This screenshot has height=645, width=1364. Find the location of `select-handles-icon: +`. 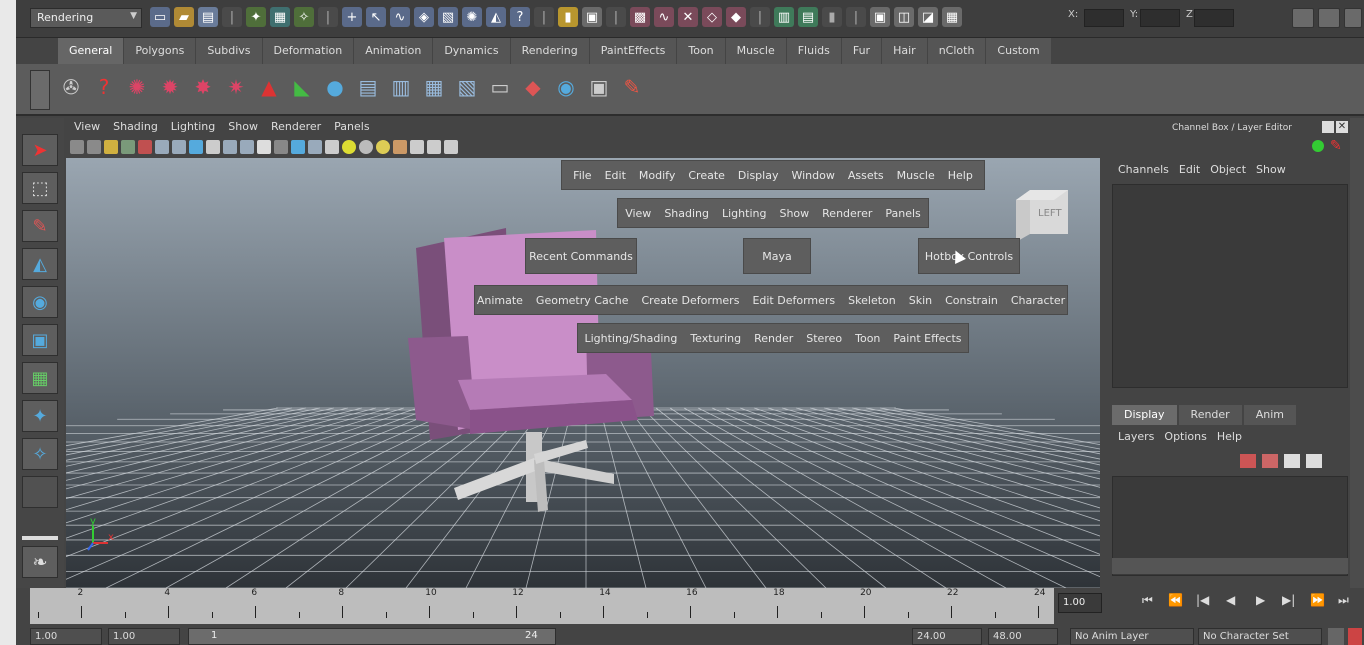

select-handles-icon: + is located at coordinates (352, 17).